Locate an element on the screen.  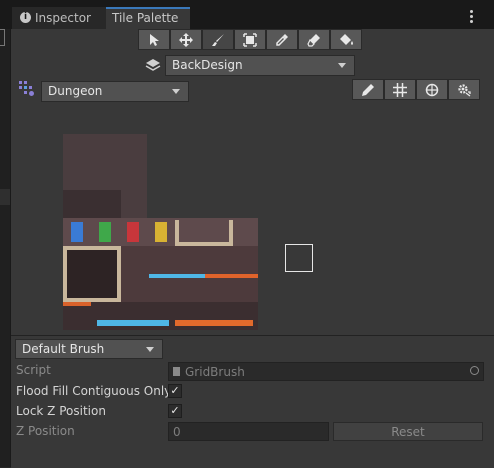
script-field: GridBrush is located at coordinates (326, 371).